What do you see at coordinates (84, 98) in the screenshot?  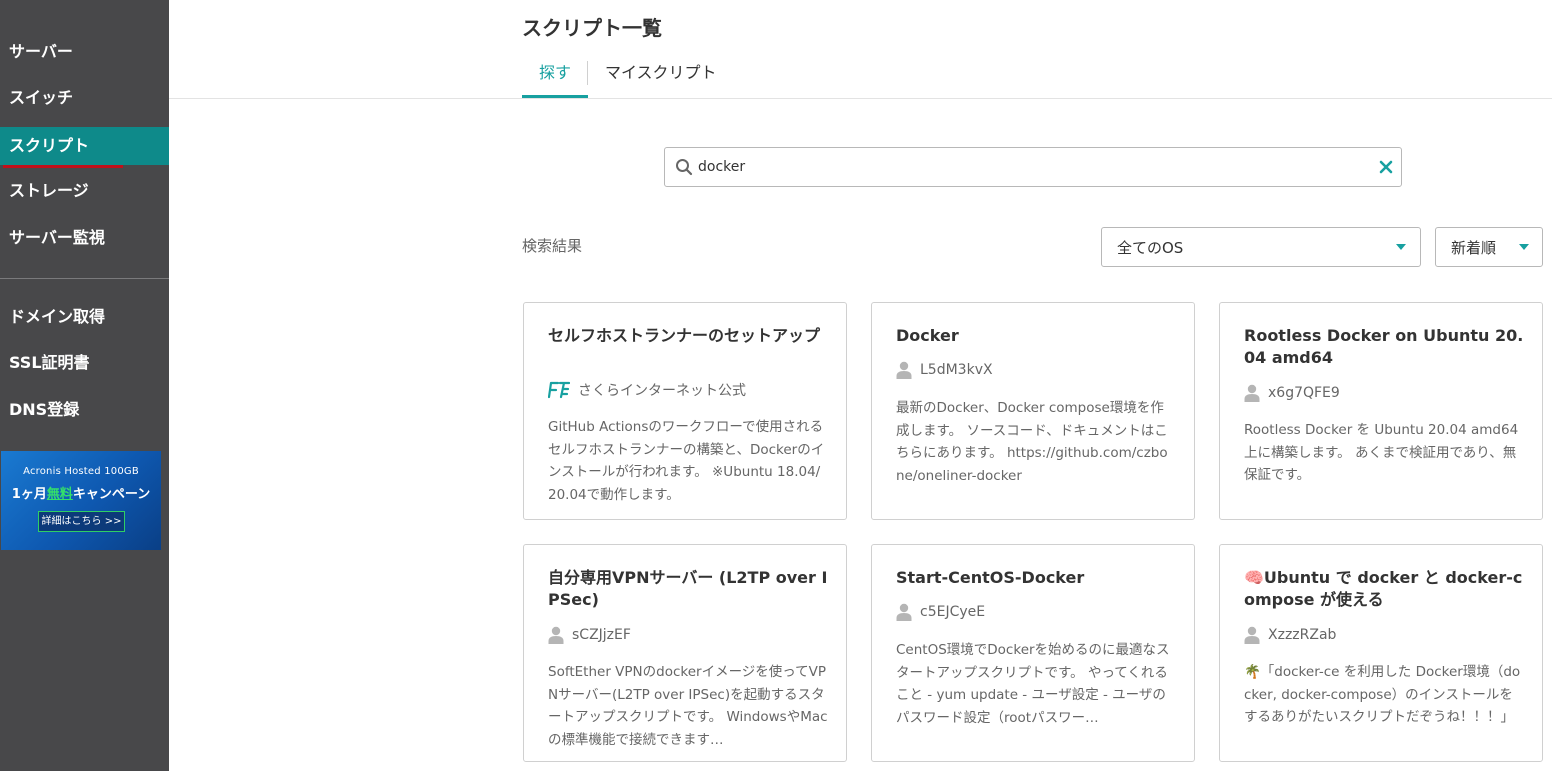 I see `sidebar-item-switch: スイッチ` at bounding box center [84, 98].